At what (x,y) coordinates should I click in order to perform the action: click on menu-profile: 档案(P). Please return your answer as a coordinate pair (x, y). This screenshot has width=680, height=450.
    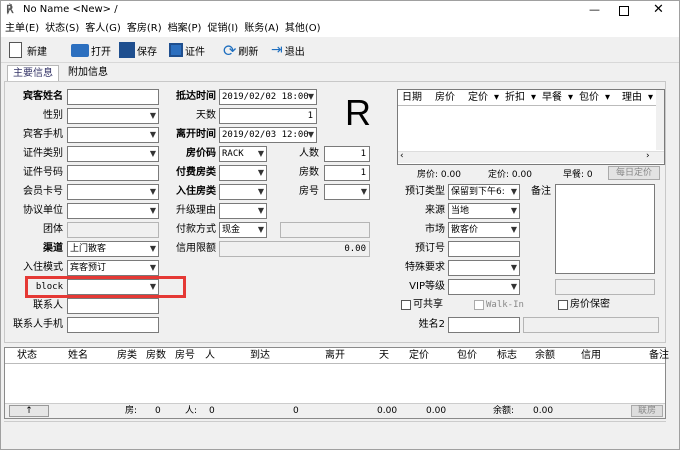
    Looking at the image, I should click on (185, 29).